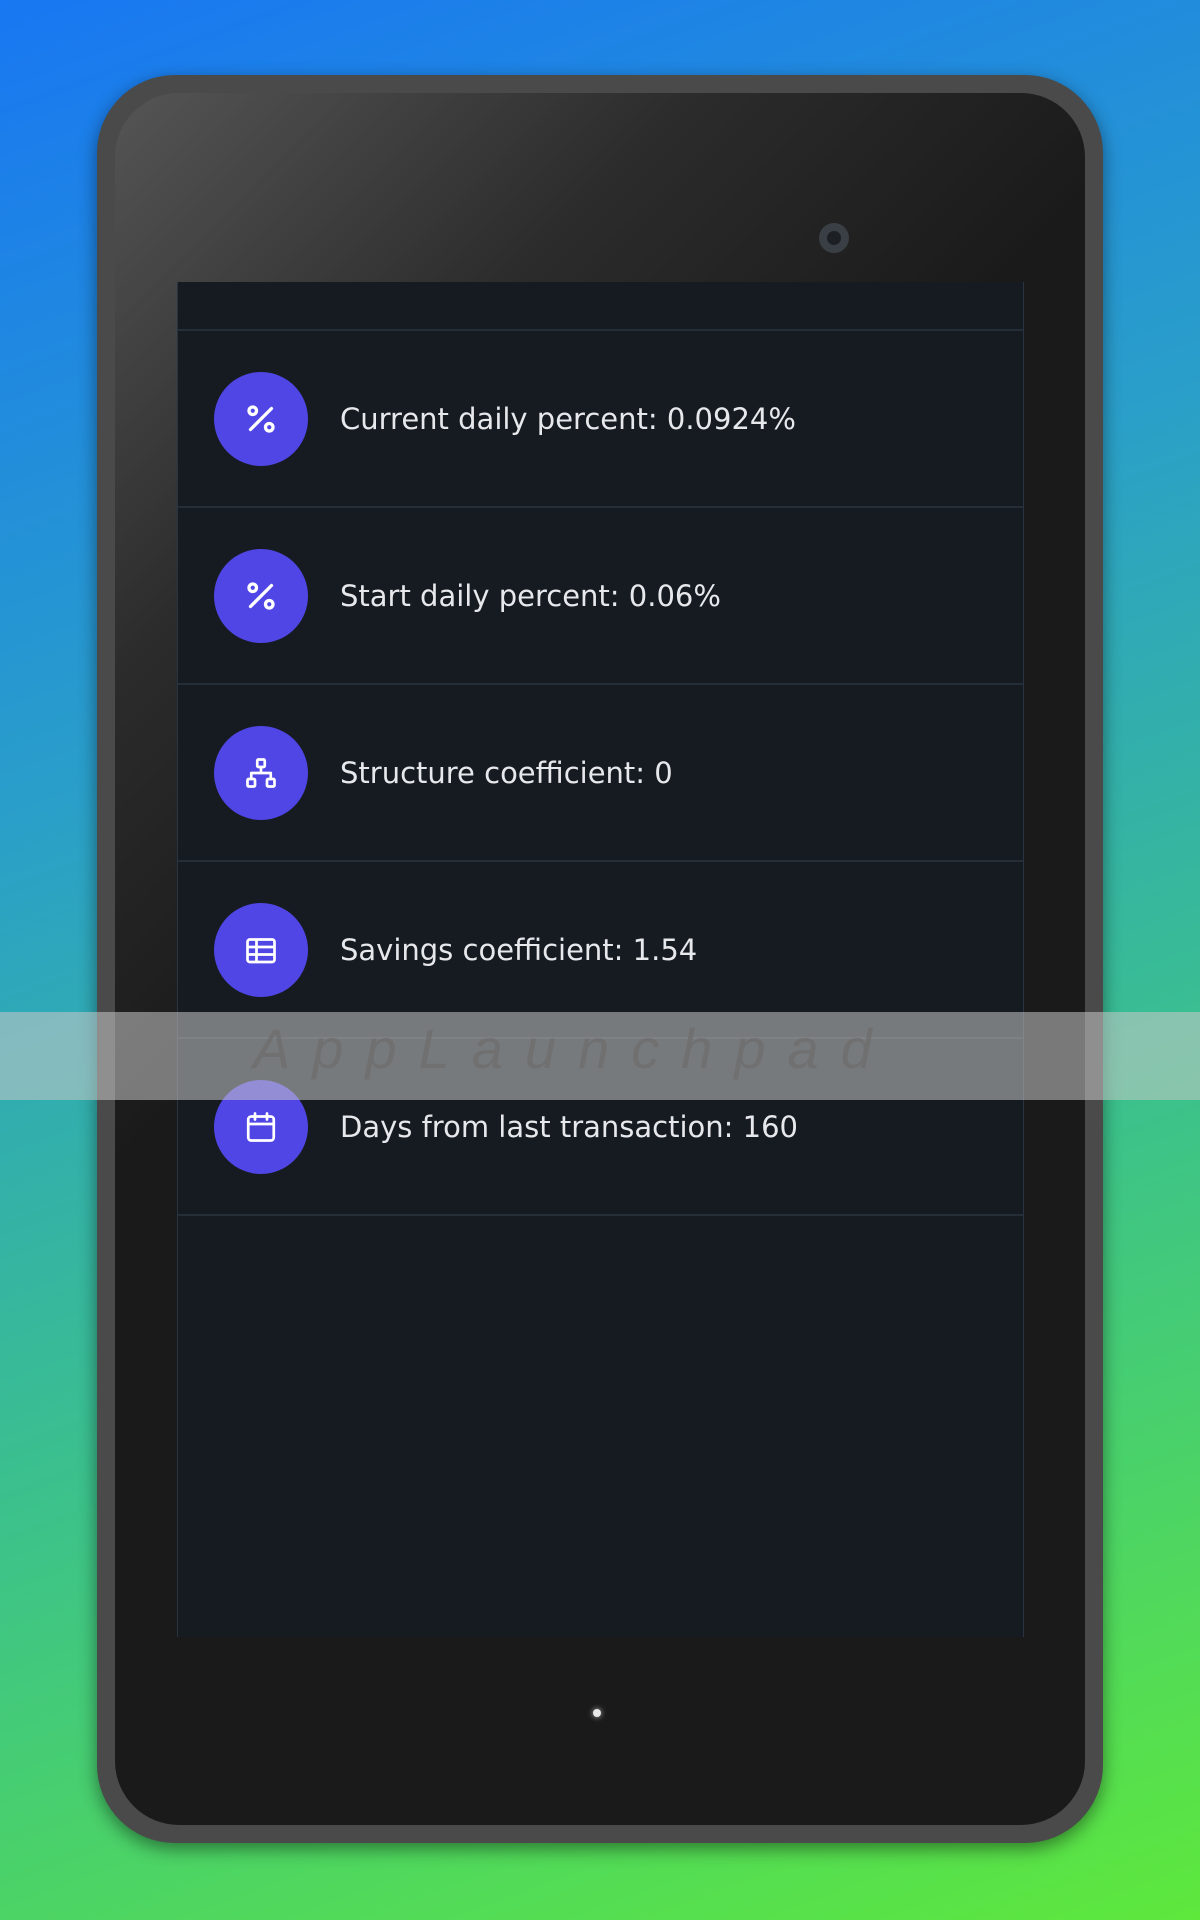 This screenshot has height=1920, width=1200. I want to click on hierarchy-icon, so click(261, 772).